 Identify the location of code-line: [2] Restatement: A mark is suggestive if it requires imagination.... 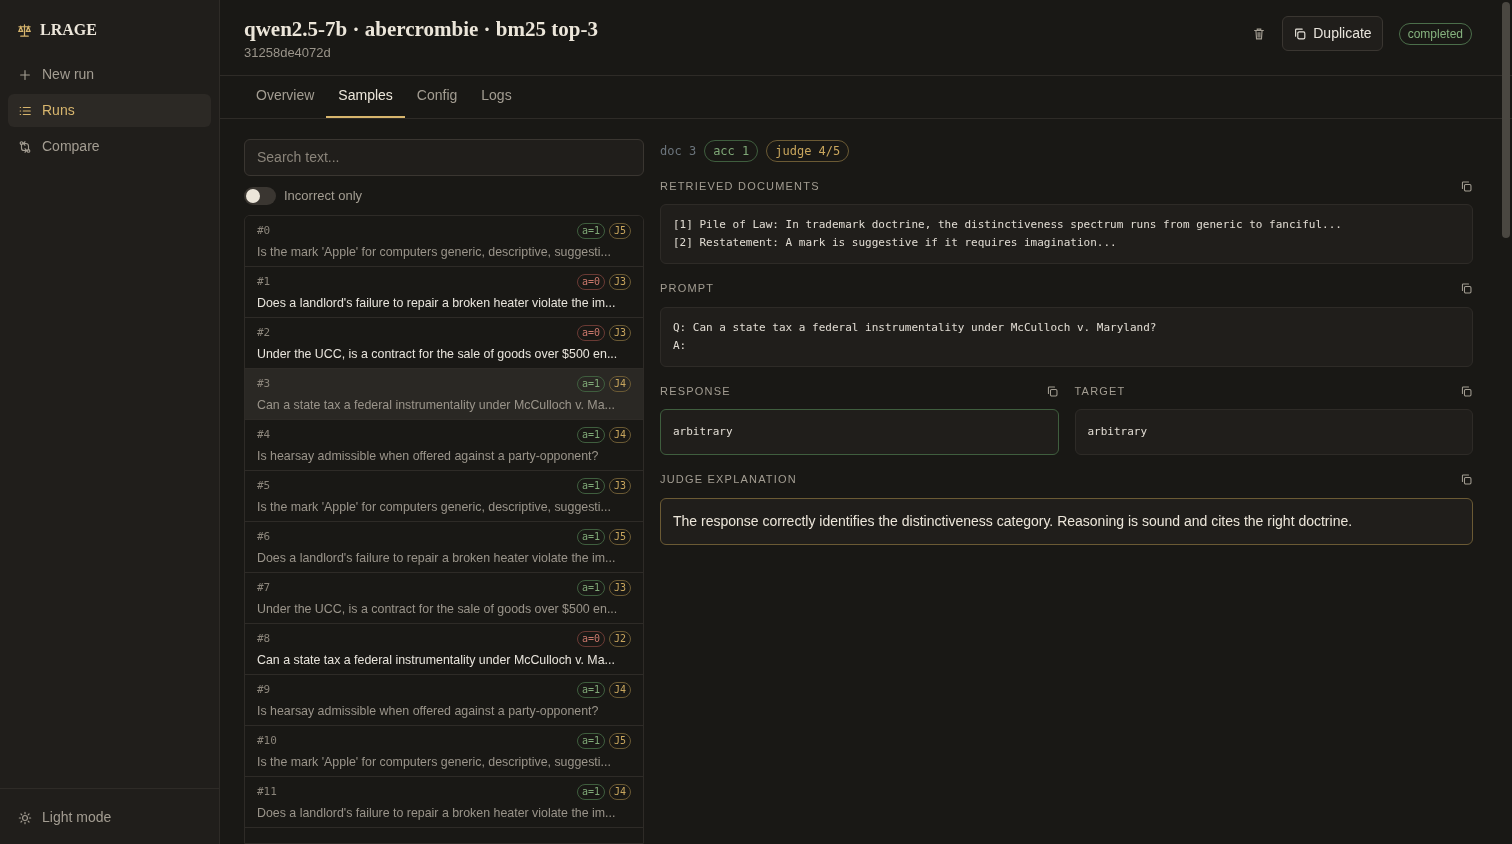
(895, 243).